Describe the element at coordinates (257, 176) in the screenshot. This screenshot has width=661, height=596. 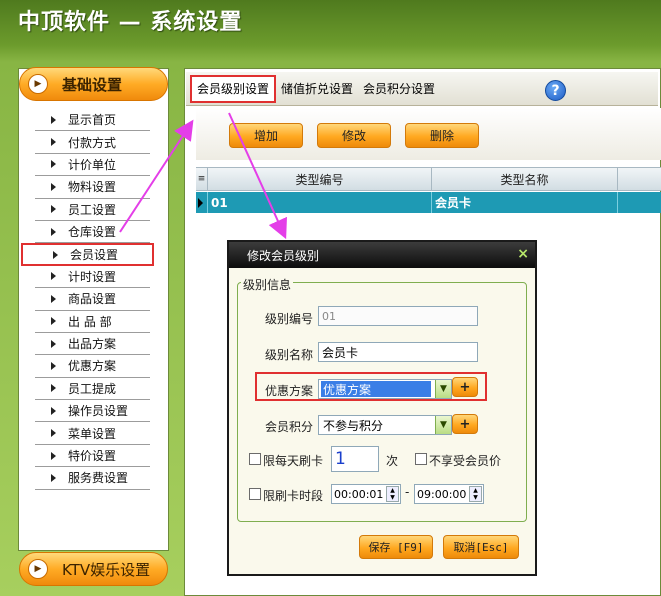
I see `arrow-to-dialog` at that location.